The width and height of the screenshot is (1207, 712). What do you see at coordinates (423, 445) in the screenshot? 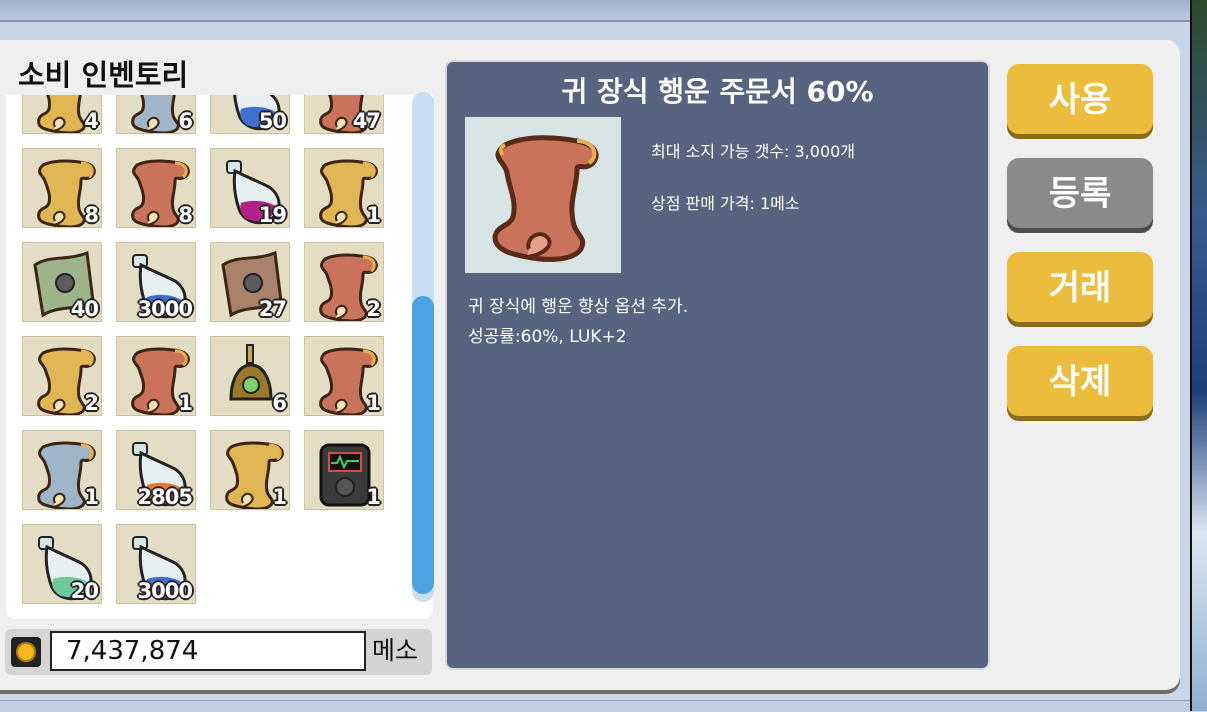
I see `scrollbar-thumb` at bounding box center [423, 445].